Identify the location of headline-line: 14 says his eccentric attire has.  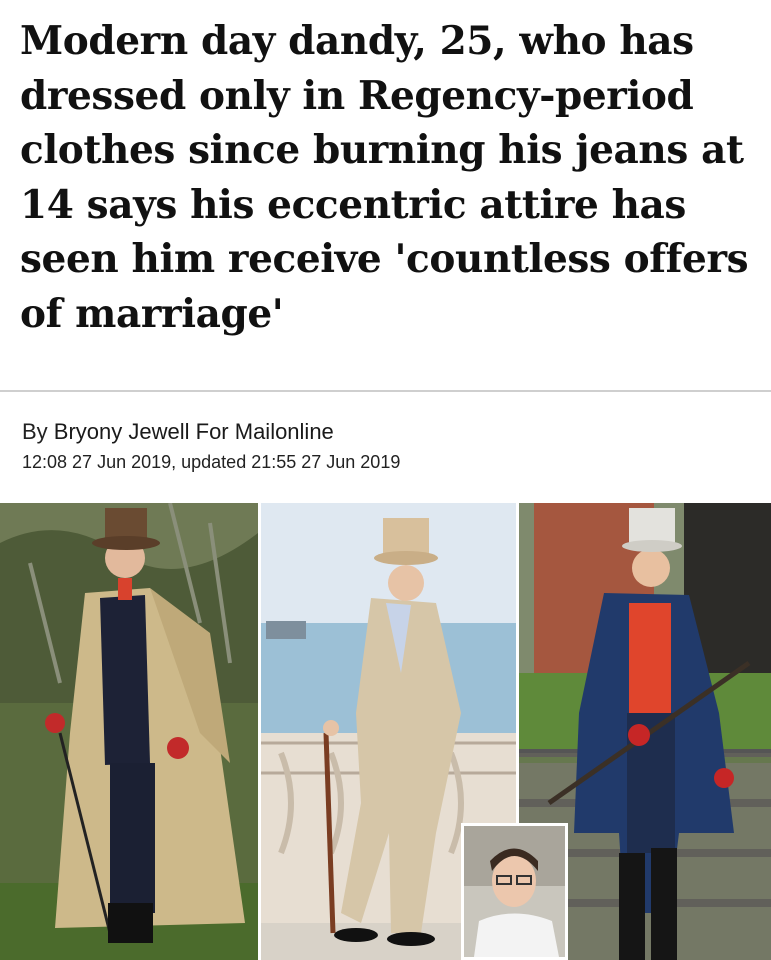
(353, 204).